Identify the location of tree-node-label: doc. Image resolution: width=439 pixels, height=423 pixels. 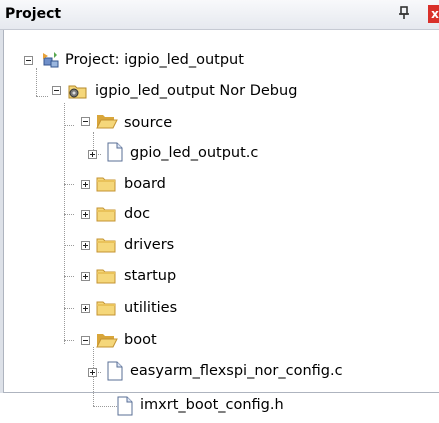
(137, 214).